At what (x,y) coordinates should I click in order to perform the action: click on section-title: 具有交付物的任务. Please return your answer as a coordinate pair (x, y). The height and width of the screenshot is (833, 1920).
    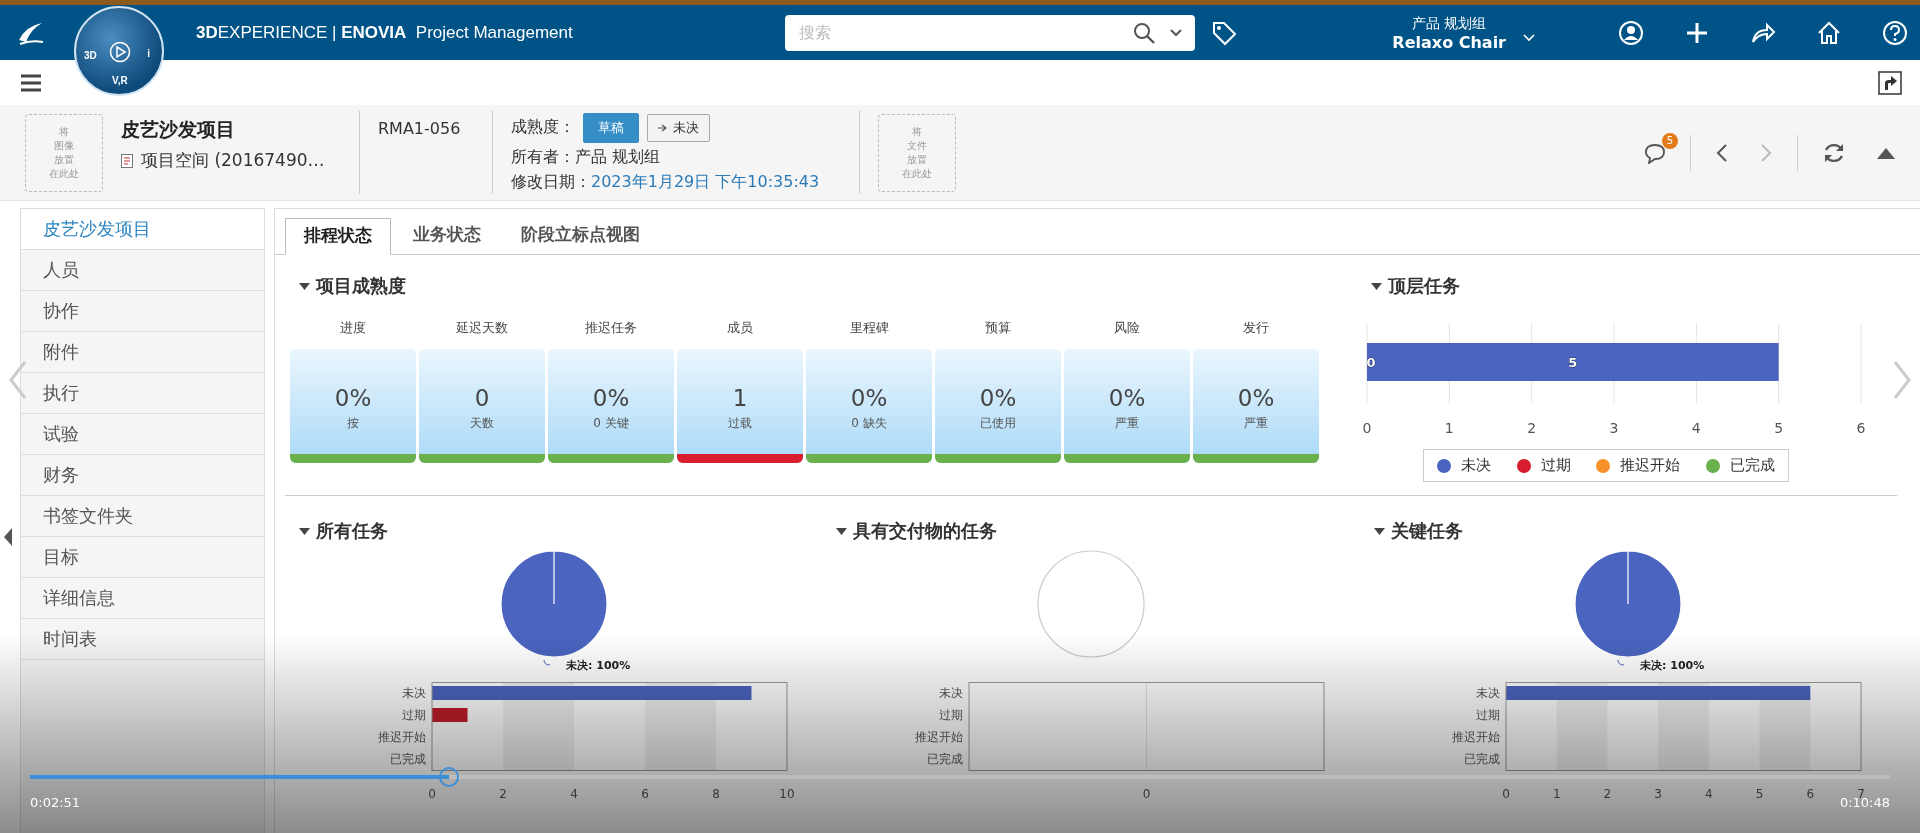
    Looking at the image, I should click on (925, 531).